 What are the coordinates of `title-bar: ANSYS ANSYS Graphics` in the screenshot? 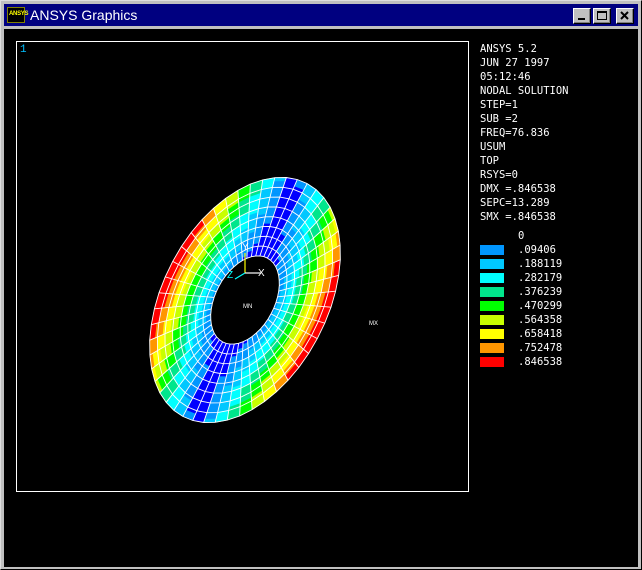 It's located at (321, 15).